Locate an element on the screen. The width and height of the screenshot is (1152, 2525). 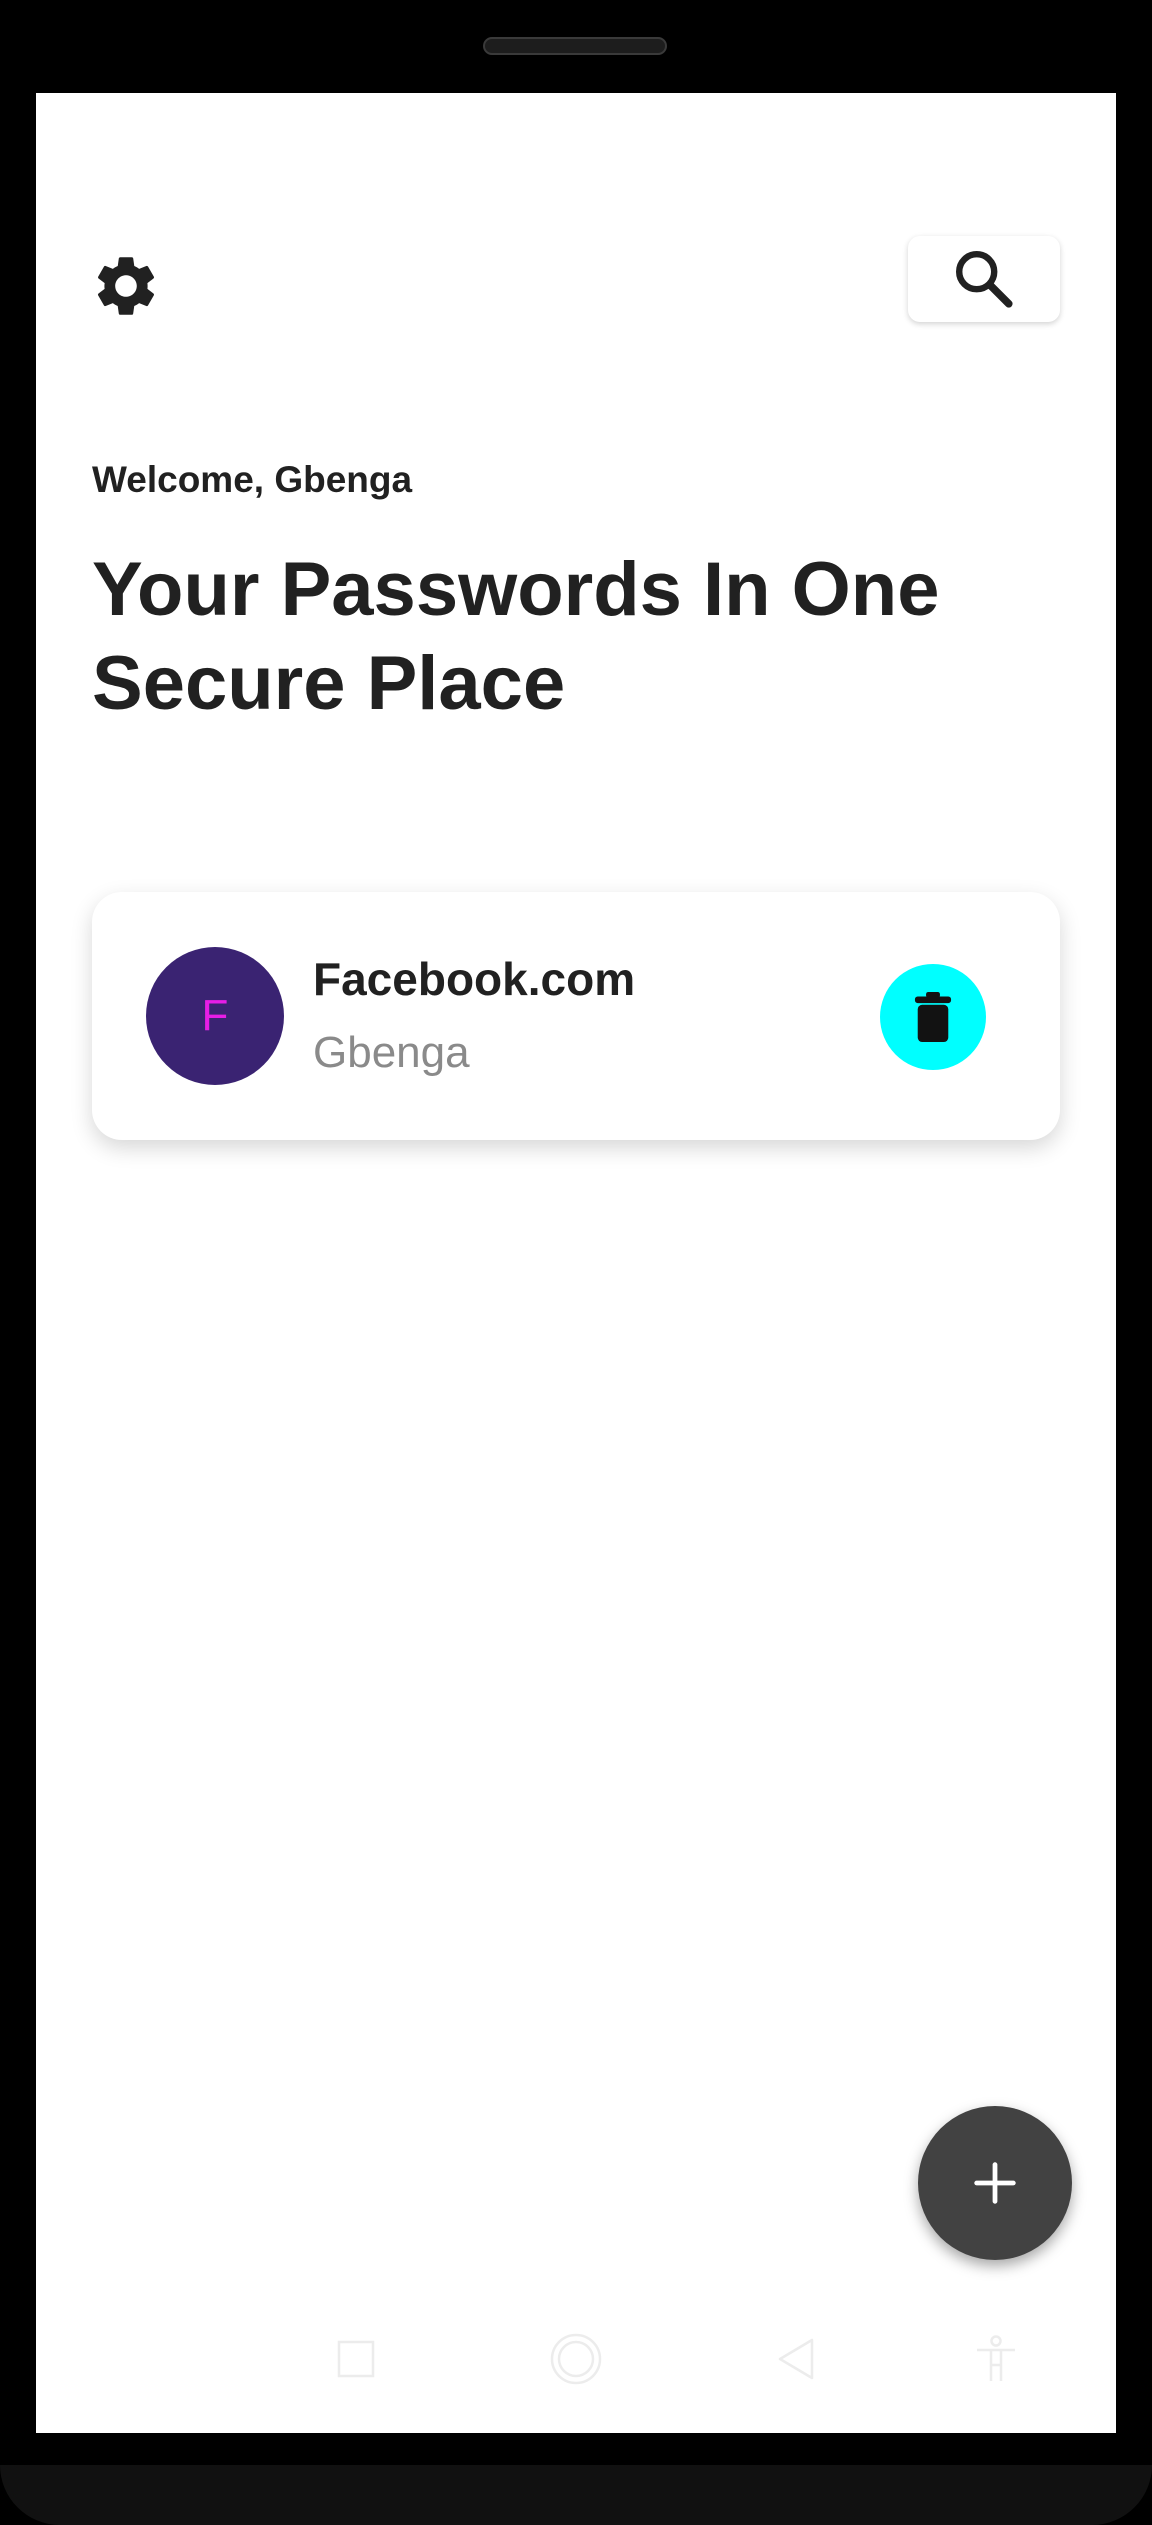
add-password-button is located at coordinates (995, 2183).